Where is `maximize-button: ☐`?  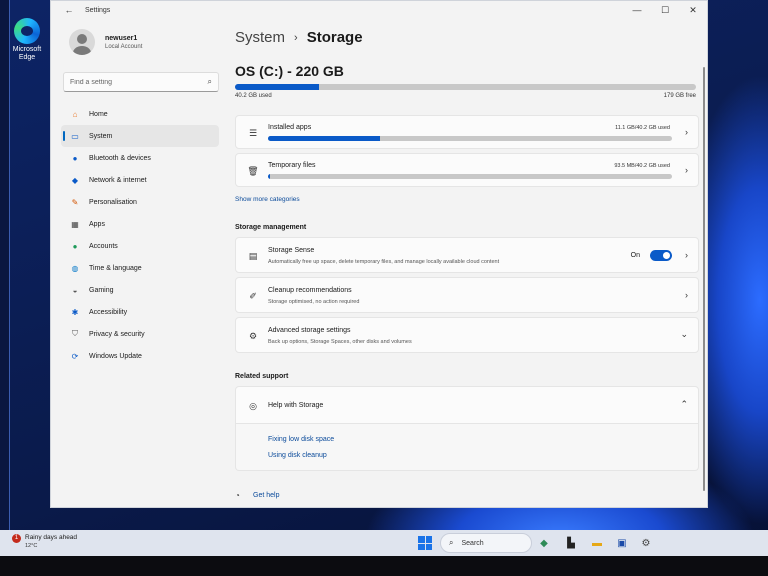
maximize-button: ☐ is located at coordinates (665, 10).